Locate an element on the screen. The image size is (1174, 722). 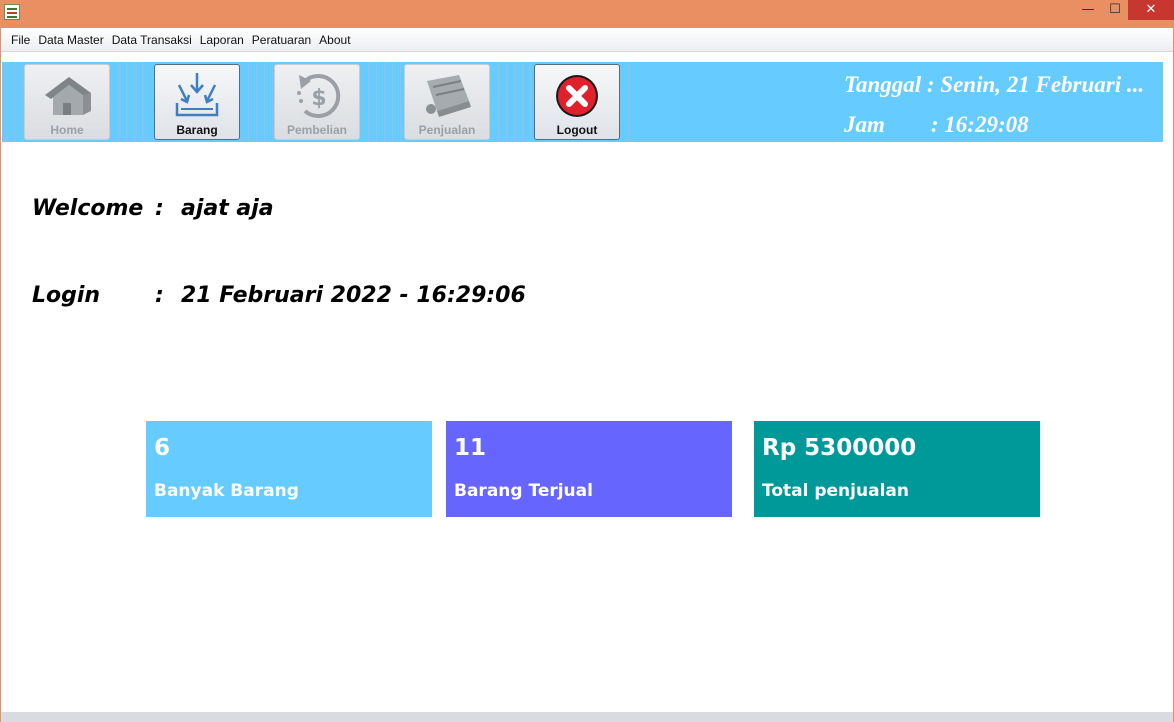
card-barang-terjual: 11 Barang Terjual is located at coordinates (589, 469).